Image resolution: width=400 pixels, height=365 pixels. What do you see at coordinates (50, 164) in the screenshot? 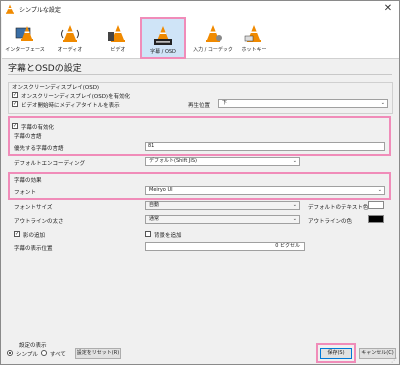
I see `encoding-label: デフォルトエンコーディング` at bounding box center [50, 164].